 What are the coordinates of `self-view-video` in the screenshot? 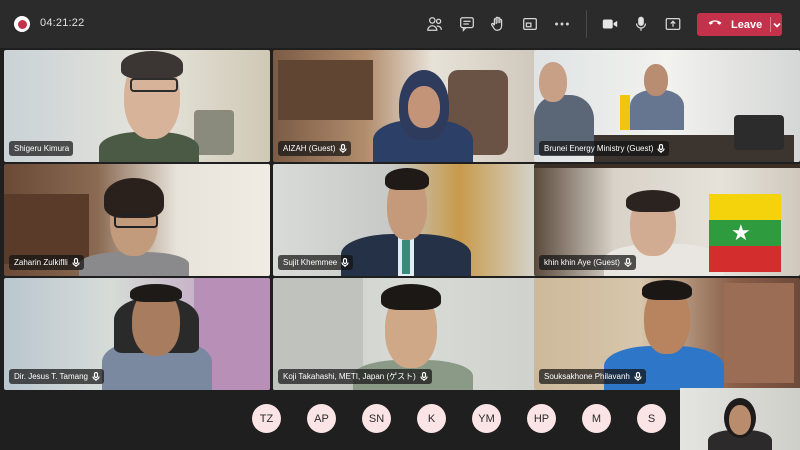 It's located at (740, 419).